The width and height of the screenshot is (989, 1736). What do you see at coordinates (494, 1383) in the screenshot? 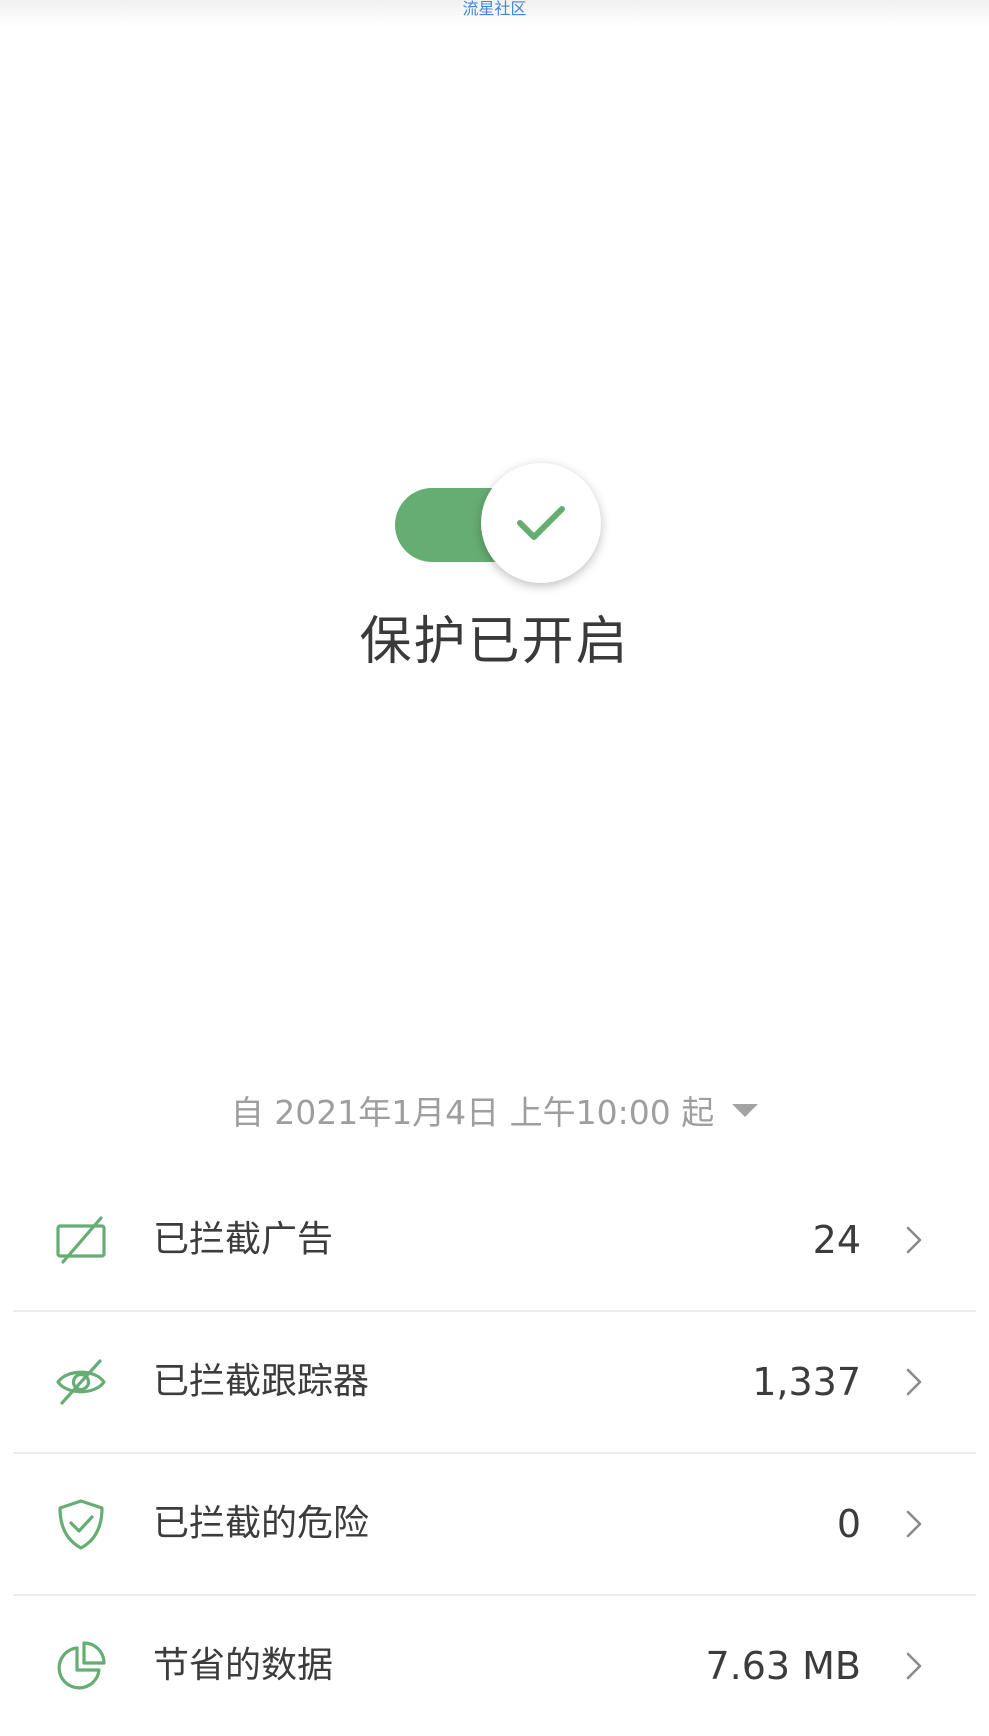
I see `stat-row-trackers-blocked: 已拦截跟踪器 1,337` at bounding box center [494, 1383].